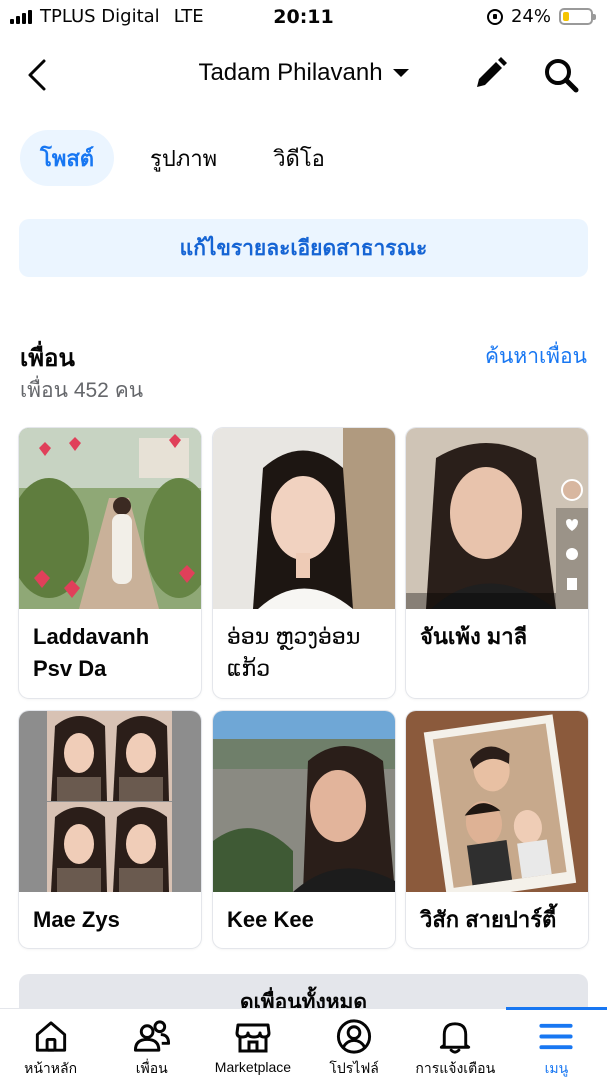 Image resolution: width=607 pixels, height=1080 pixels. I want to click on profile-name-row: Tadam Philavanh, so click(303, 73).